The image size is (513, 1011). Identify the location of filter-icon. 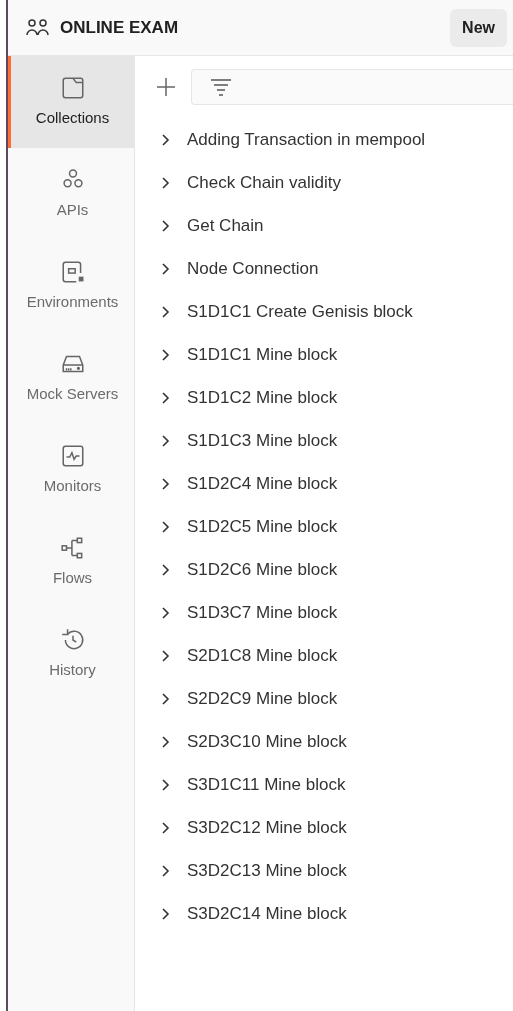
(221, 87).